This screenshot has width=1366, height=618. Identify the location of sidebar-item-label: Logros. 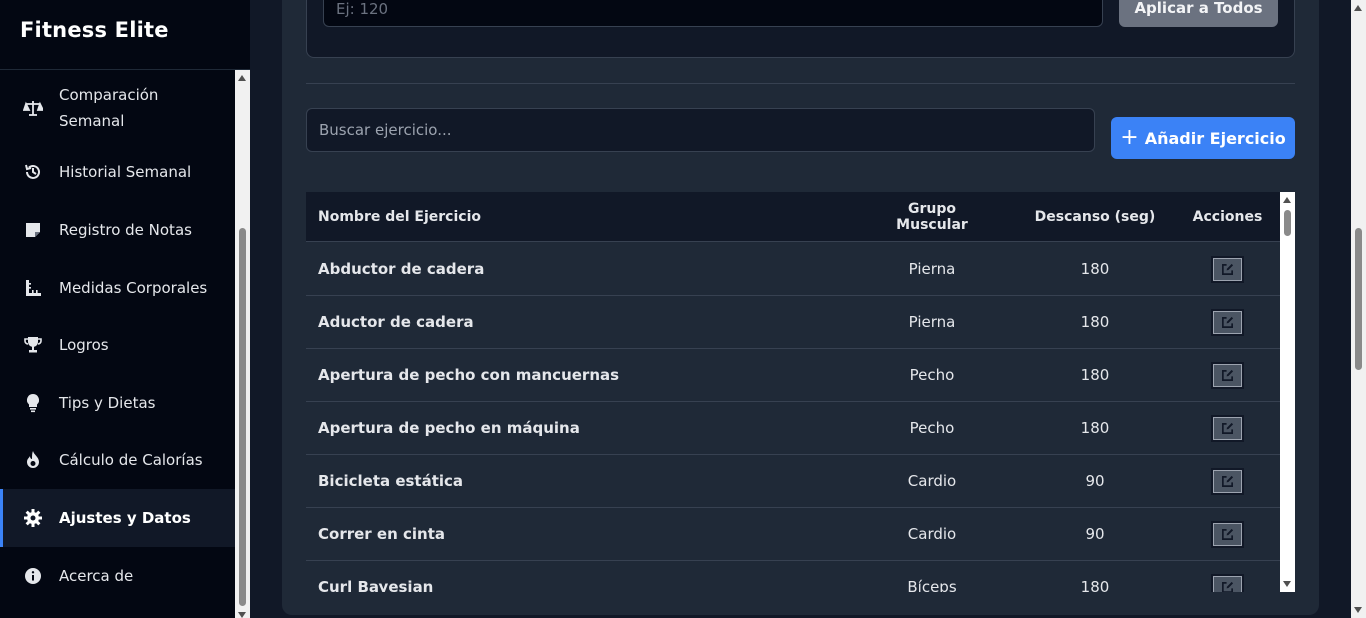
(84, 345).